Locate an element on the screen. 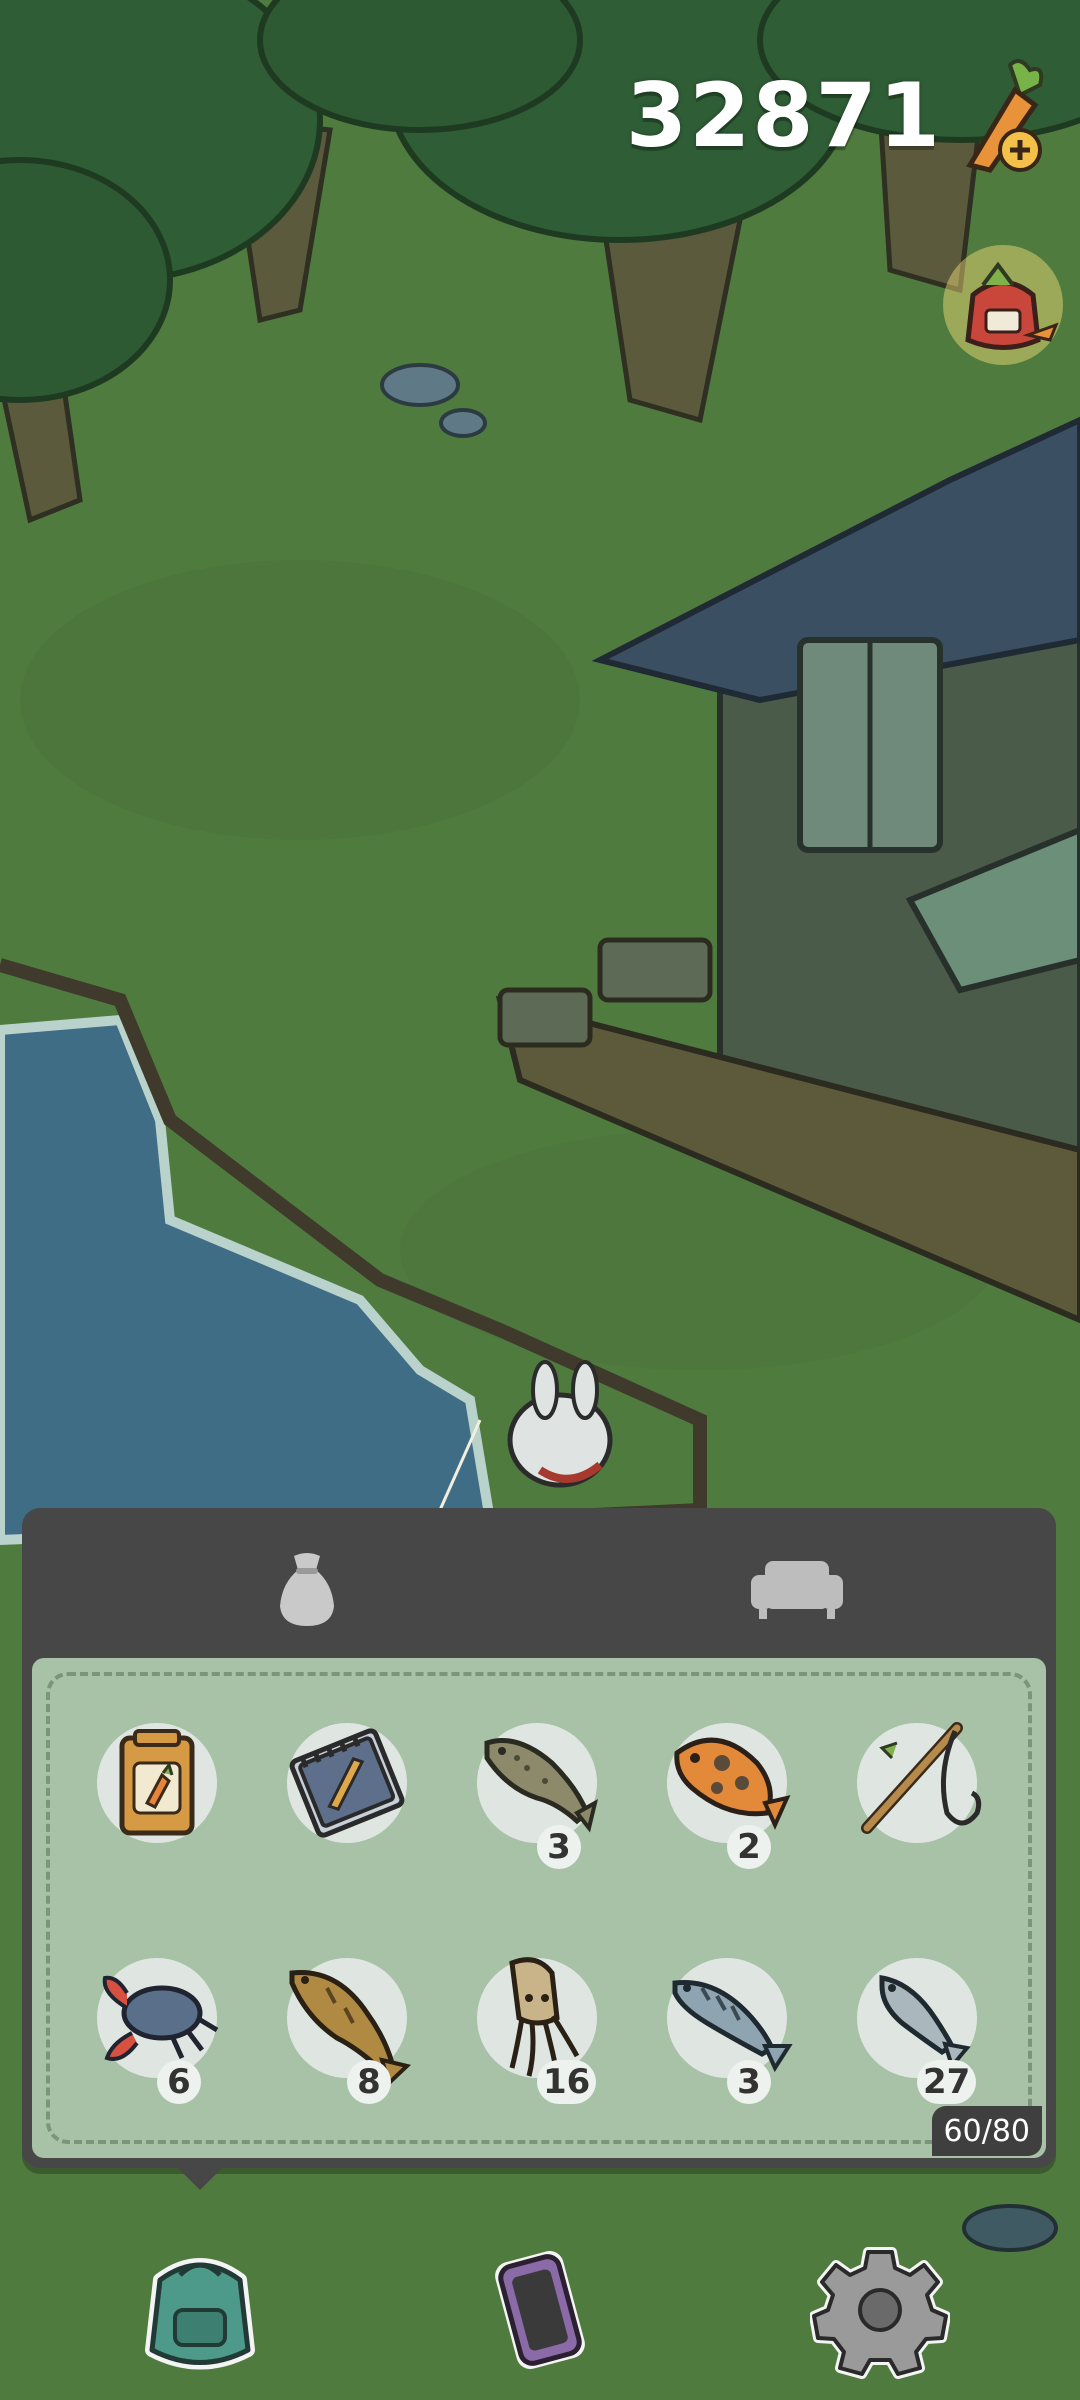 The image size is (1080, 2400). bag-icon is located at coordinates (307, 1589).